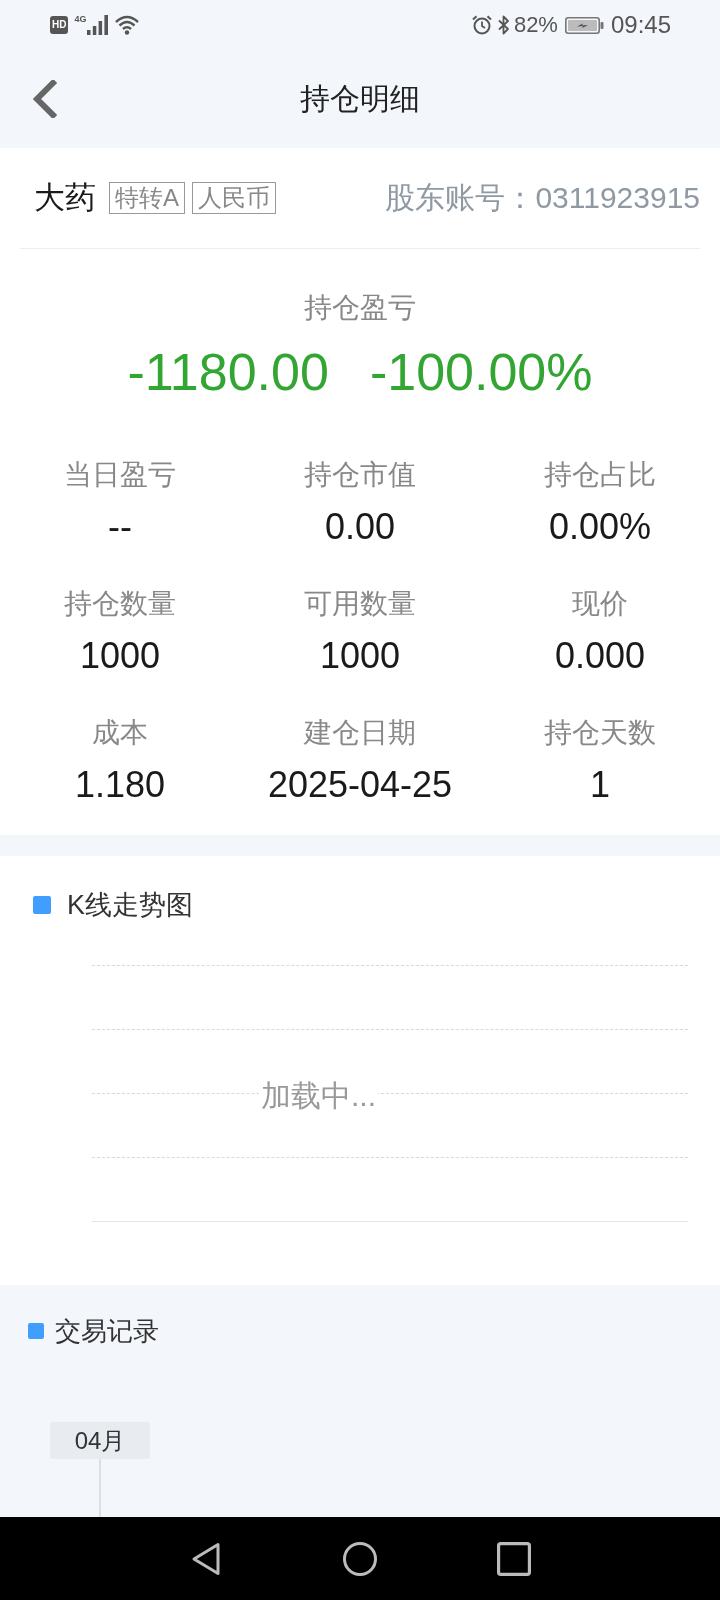 The width and height of the screenshot is (720, 1600). What do you see at coordinates (107, 1331) in the screenshot?
I see `section-title: 交易记录` at bounding box center [107, 1331].